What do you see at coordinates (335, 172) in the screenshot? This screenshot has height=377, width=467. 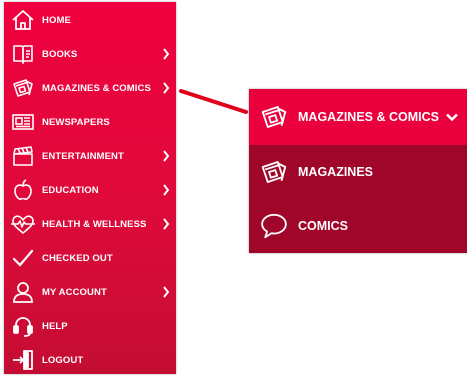 I see `submenu-item-label: MAGAZINES` at bounding box center [335, 172].